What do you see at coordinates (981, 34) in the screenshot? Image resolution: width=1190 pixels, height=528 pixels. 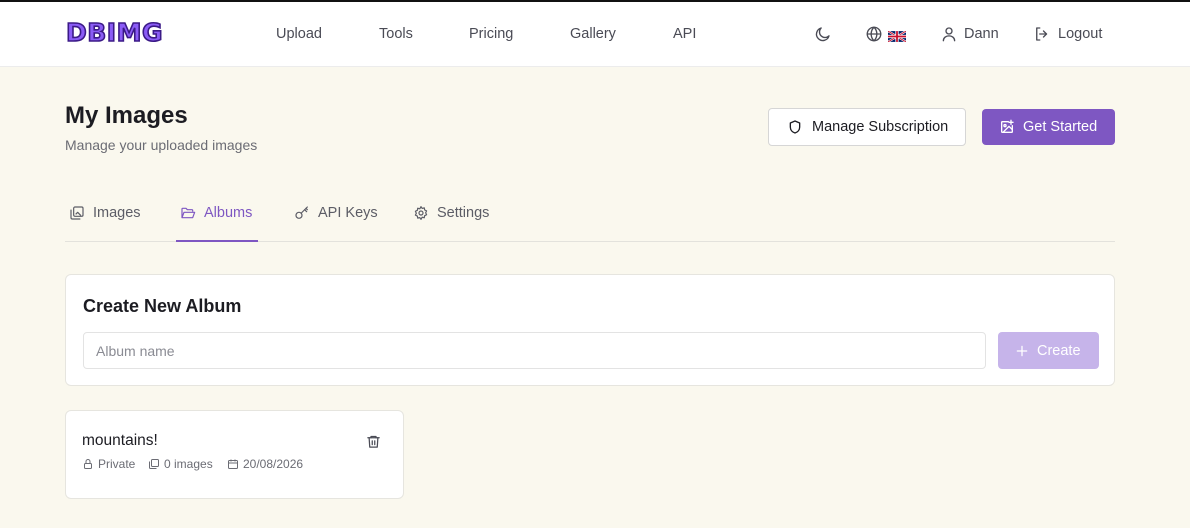 I see `user-name: Dann` at bounding box center [981, 34].